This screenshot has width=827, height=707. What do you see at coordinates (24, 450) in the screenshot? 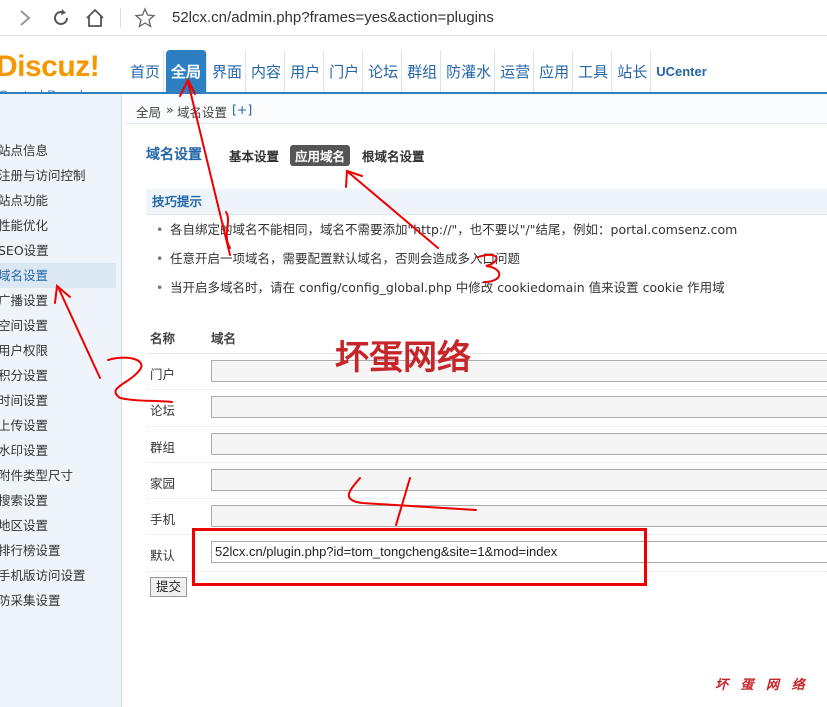
I see `sidebar-item-watermark: 水印设置` at bounding box center [24, 450].